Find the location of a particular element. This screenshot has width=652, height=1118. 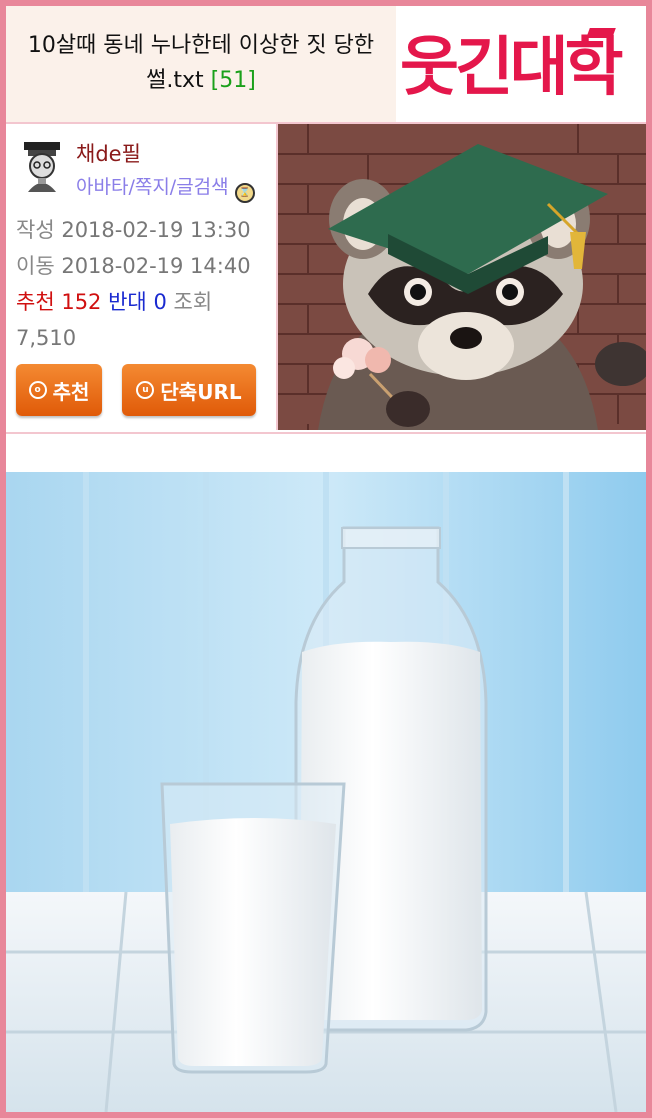

comment-count: [51] is located at coordinates (233, 80).